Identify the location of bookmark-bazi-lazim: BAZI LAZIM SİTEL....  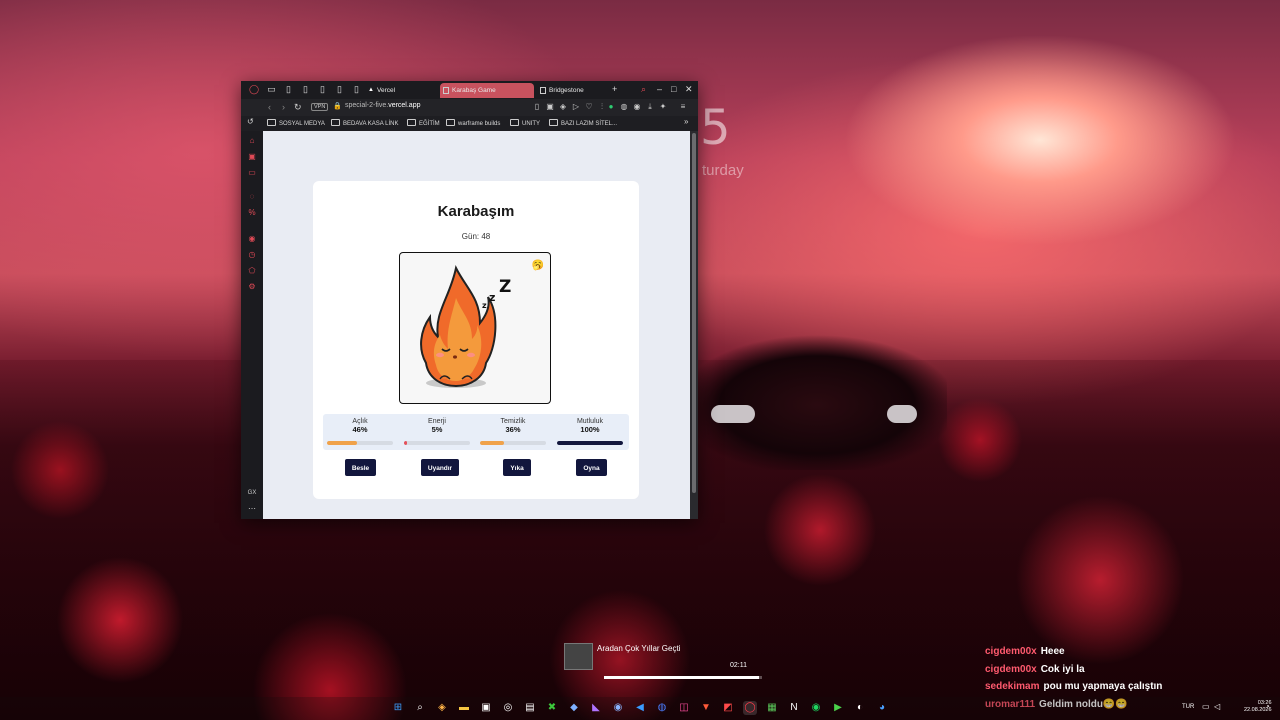
(583, 123).